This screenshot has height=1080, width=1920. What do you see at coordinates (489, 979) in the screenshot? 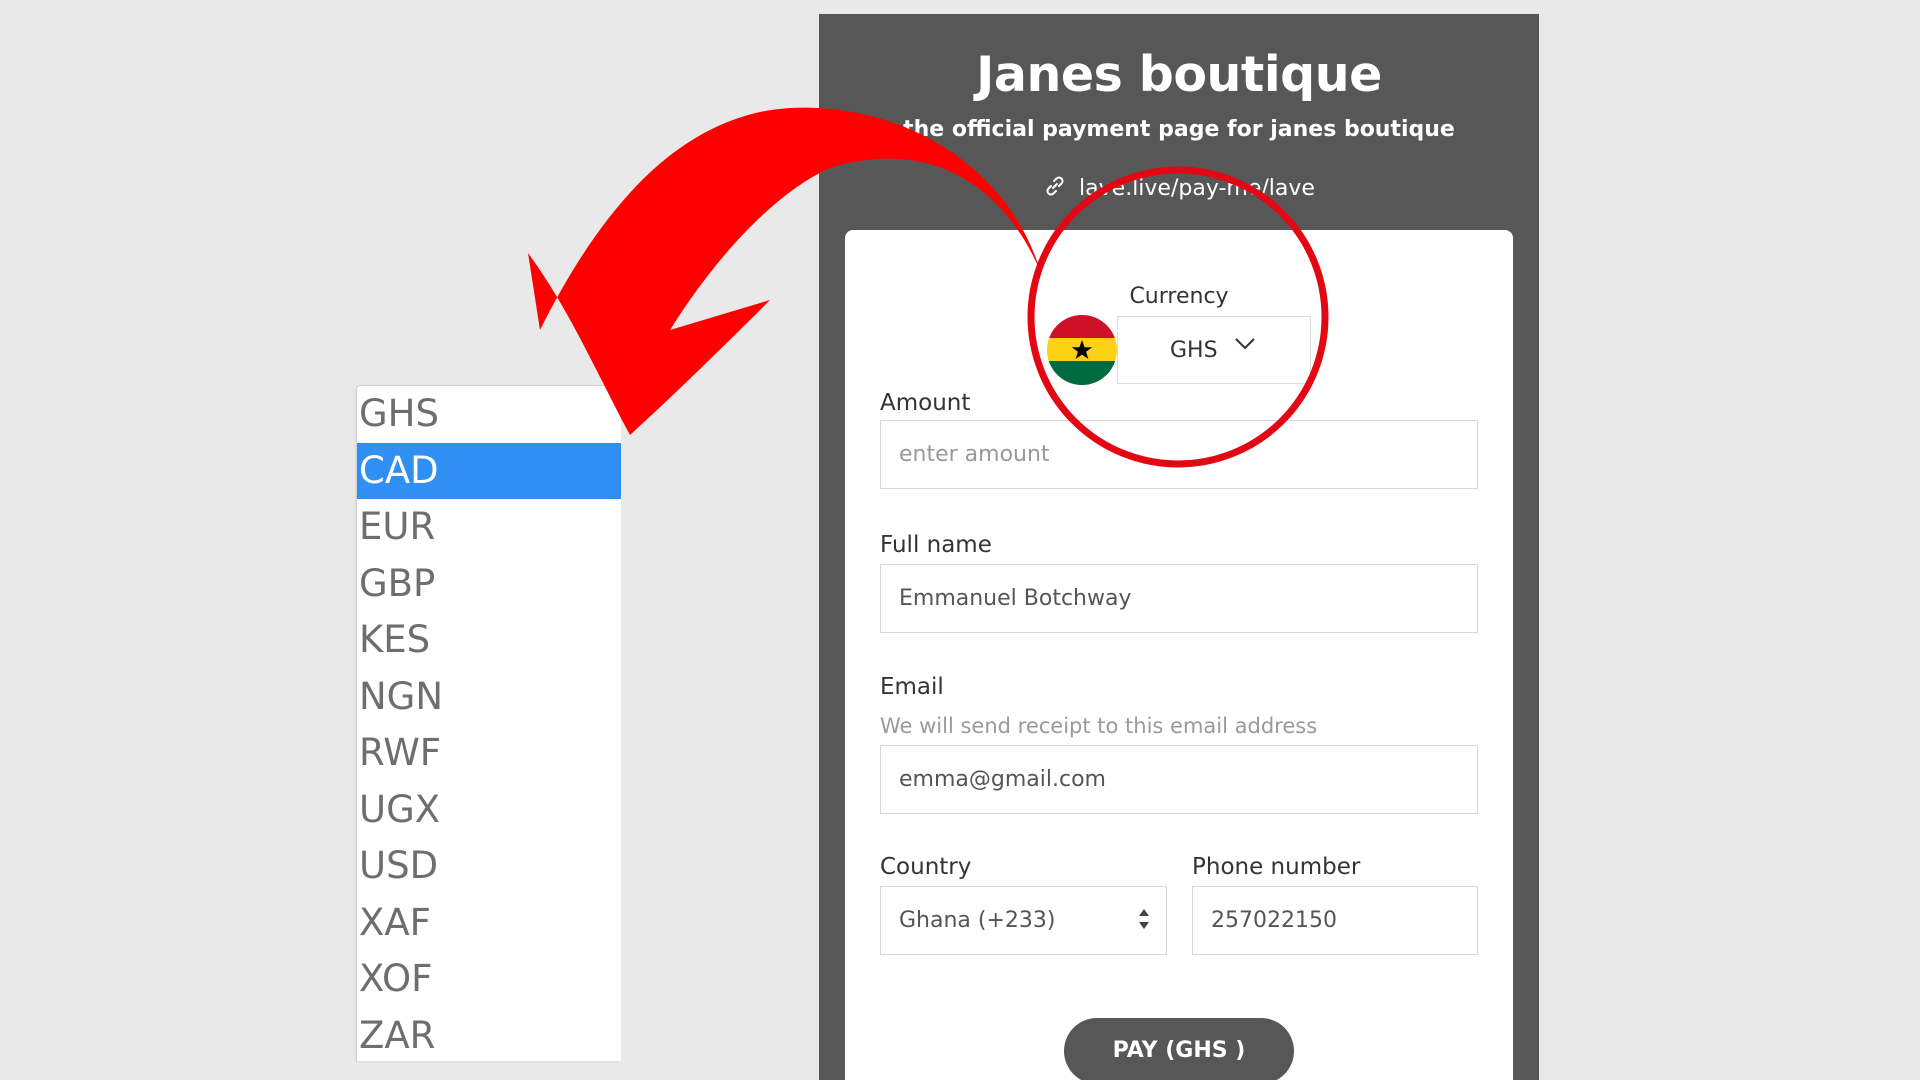
I see `currency-option-xof: XOF` at bounding box center [489, 979].